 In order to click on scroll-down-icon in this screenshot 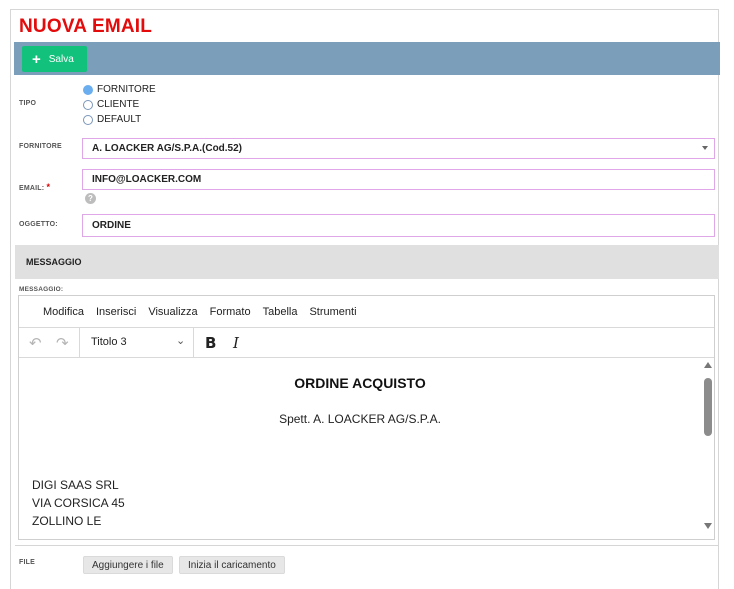, I will do `click(708, 526)`.